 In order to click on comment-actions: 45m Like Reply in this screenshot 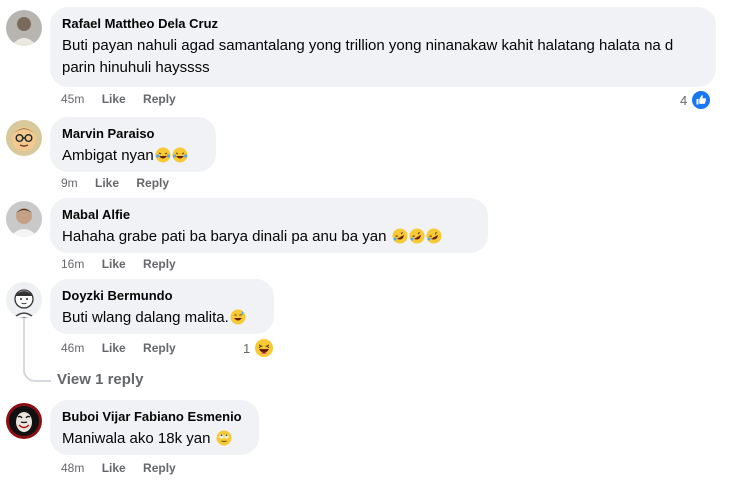, I will do `click(118, 99)`.